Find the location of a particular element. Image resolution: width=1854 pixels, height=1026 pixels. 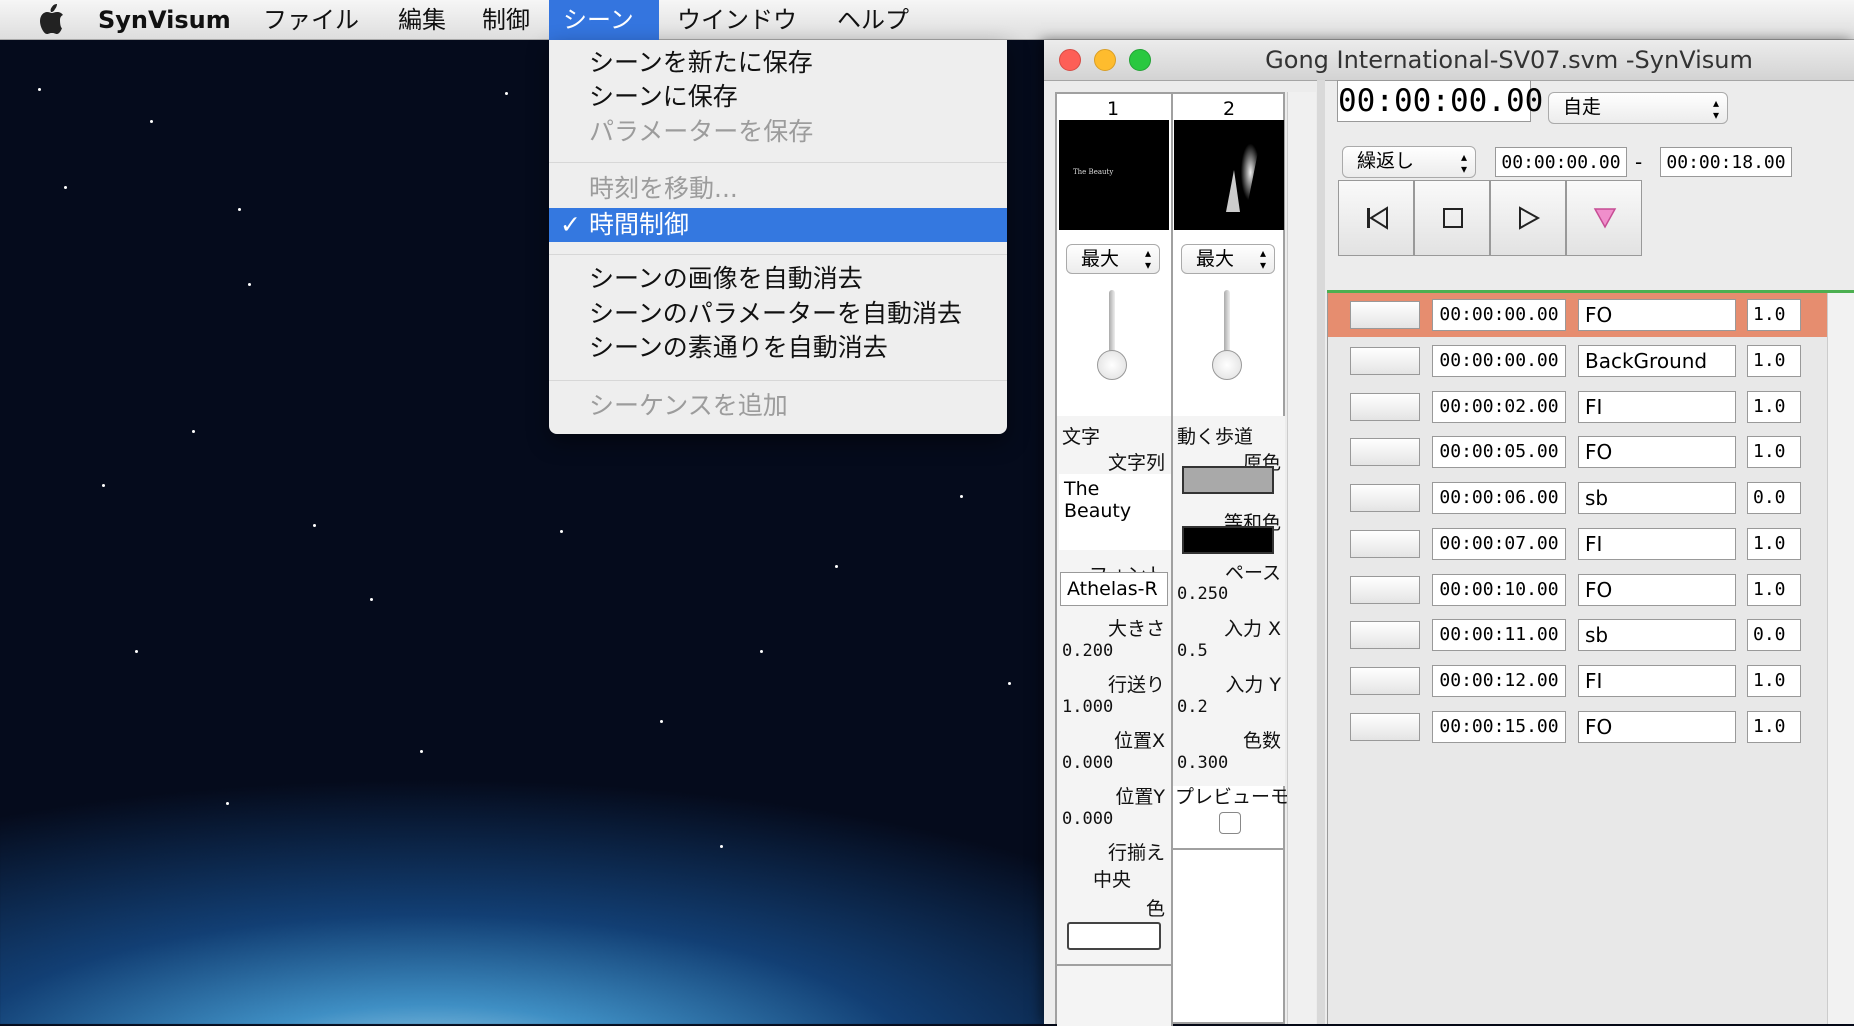

color-count-value: 0.300 is located at coordinates (1202, 763).